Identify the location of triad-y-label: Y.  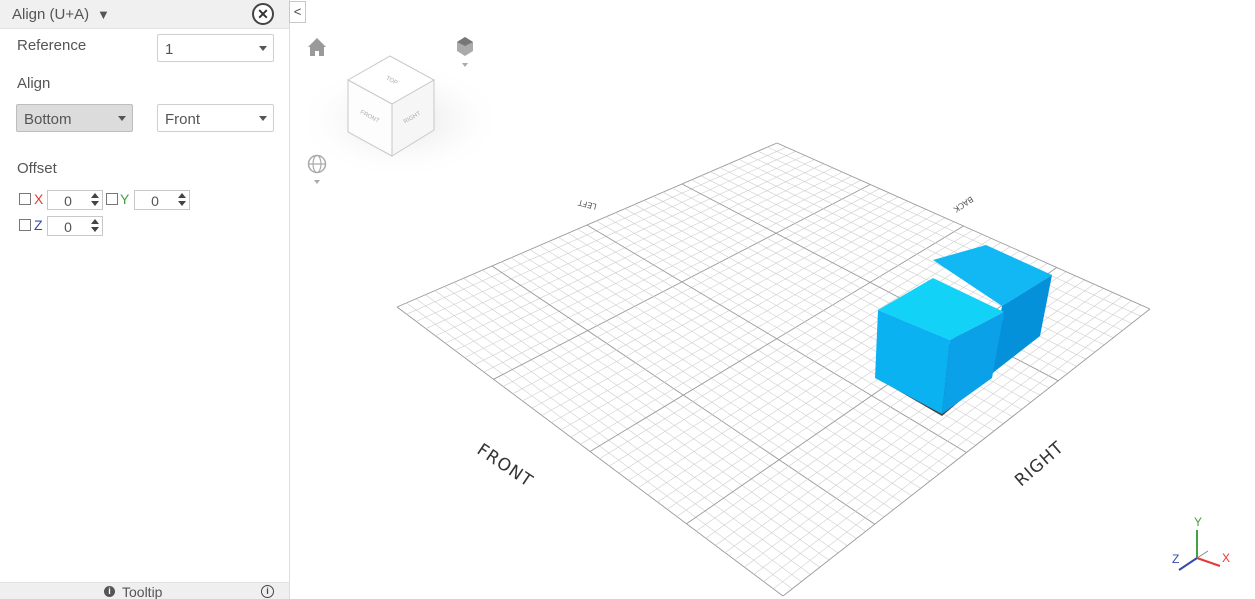
(1198, 522).